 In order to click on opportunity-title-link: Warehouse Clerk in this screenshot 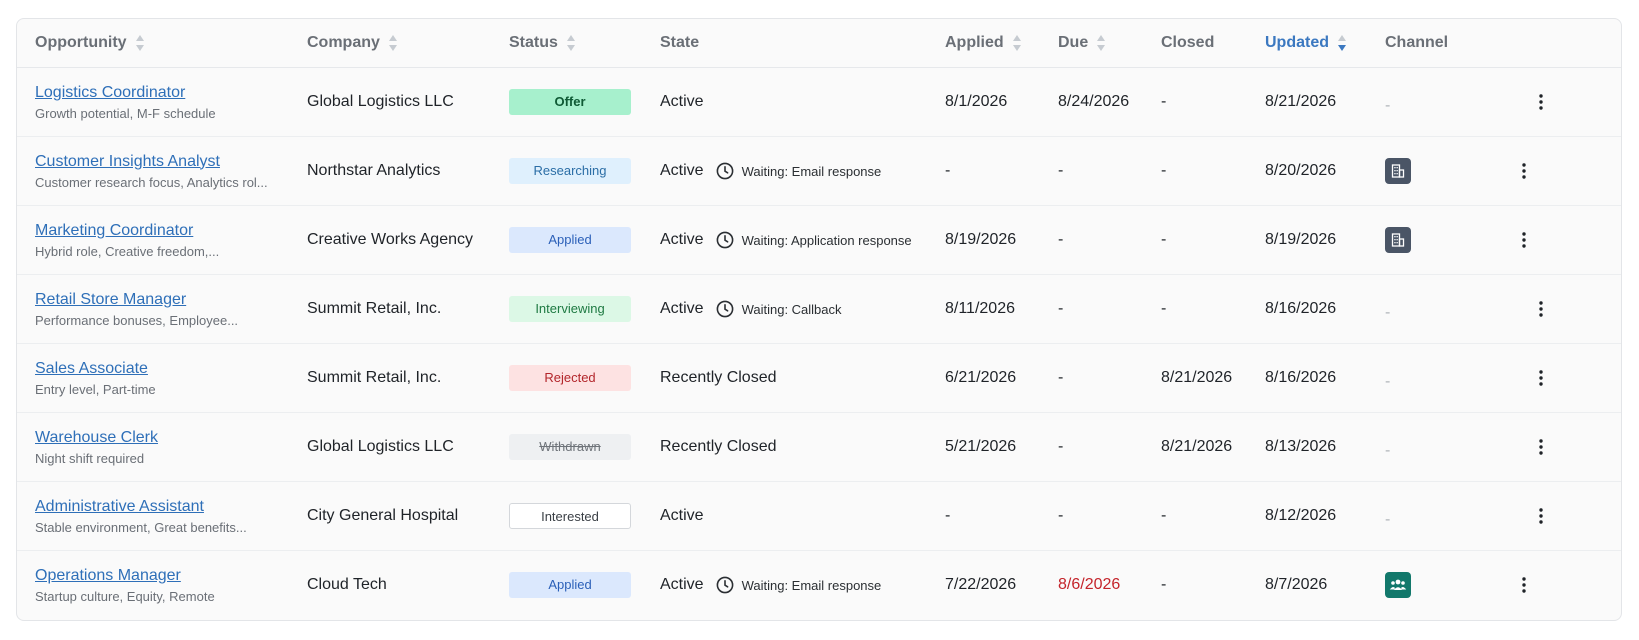, I will do `click(171, 438)`.